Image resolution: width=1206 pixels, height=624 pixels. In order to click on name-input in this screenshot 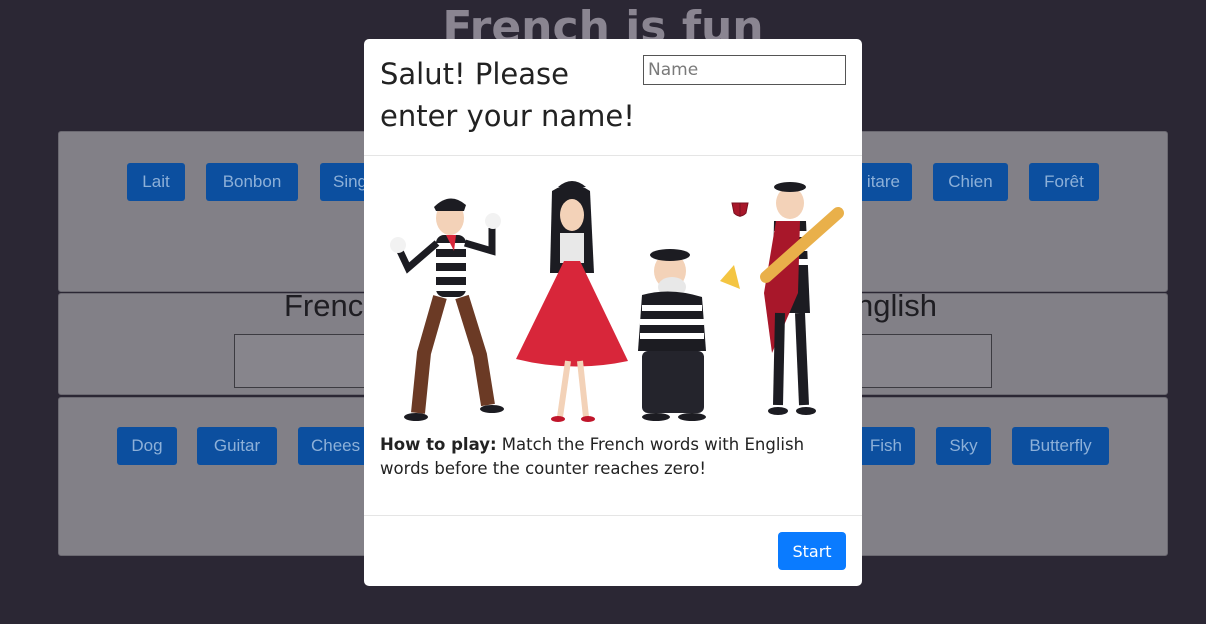, I will do `click(744, 70)`.